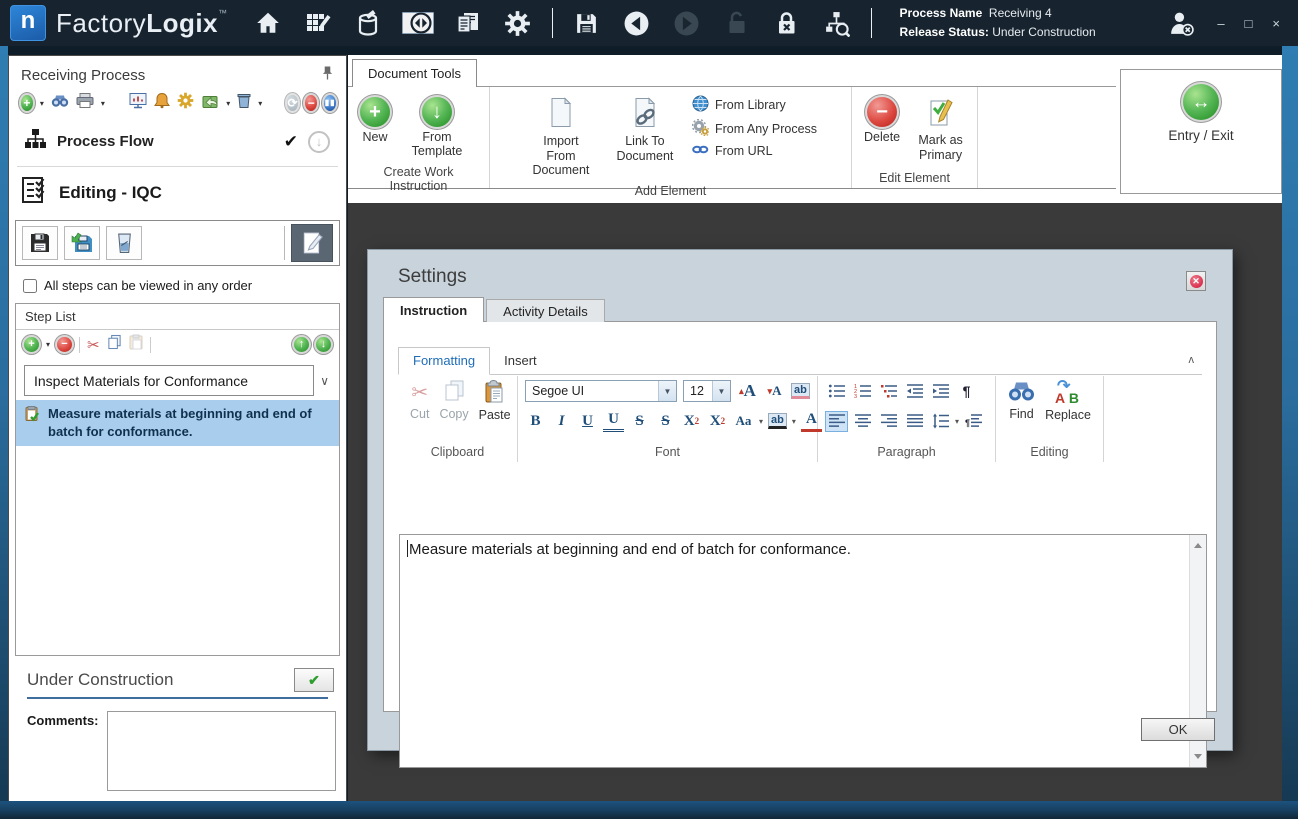  Describe the element at coordinates (368, 23) in the screenshot. I see `inventory-icon` at that location.